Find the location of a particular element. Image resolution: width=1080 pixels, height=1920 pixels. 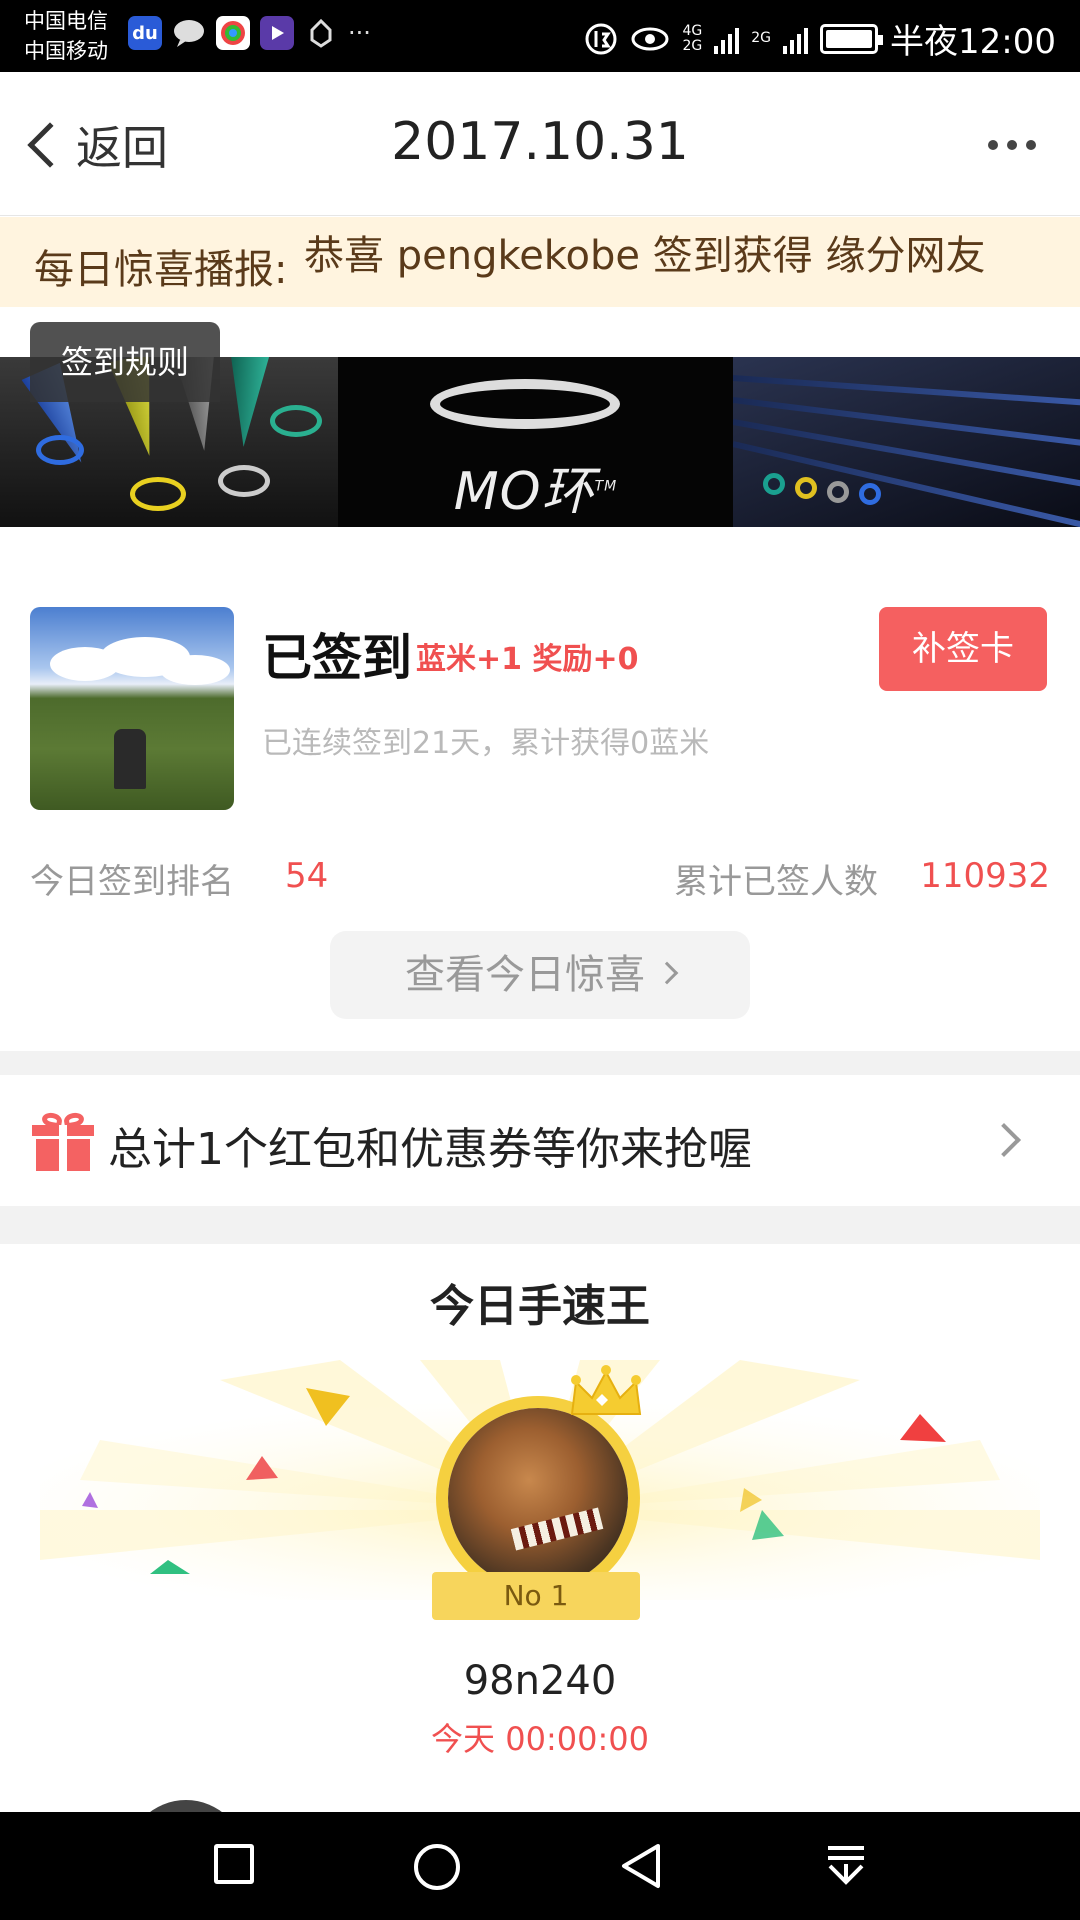

gift-icon is located at coordinates (63, 1141).